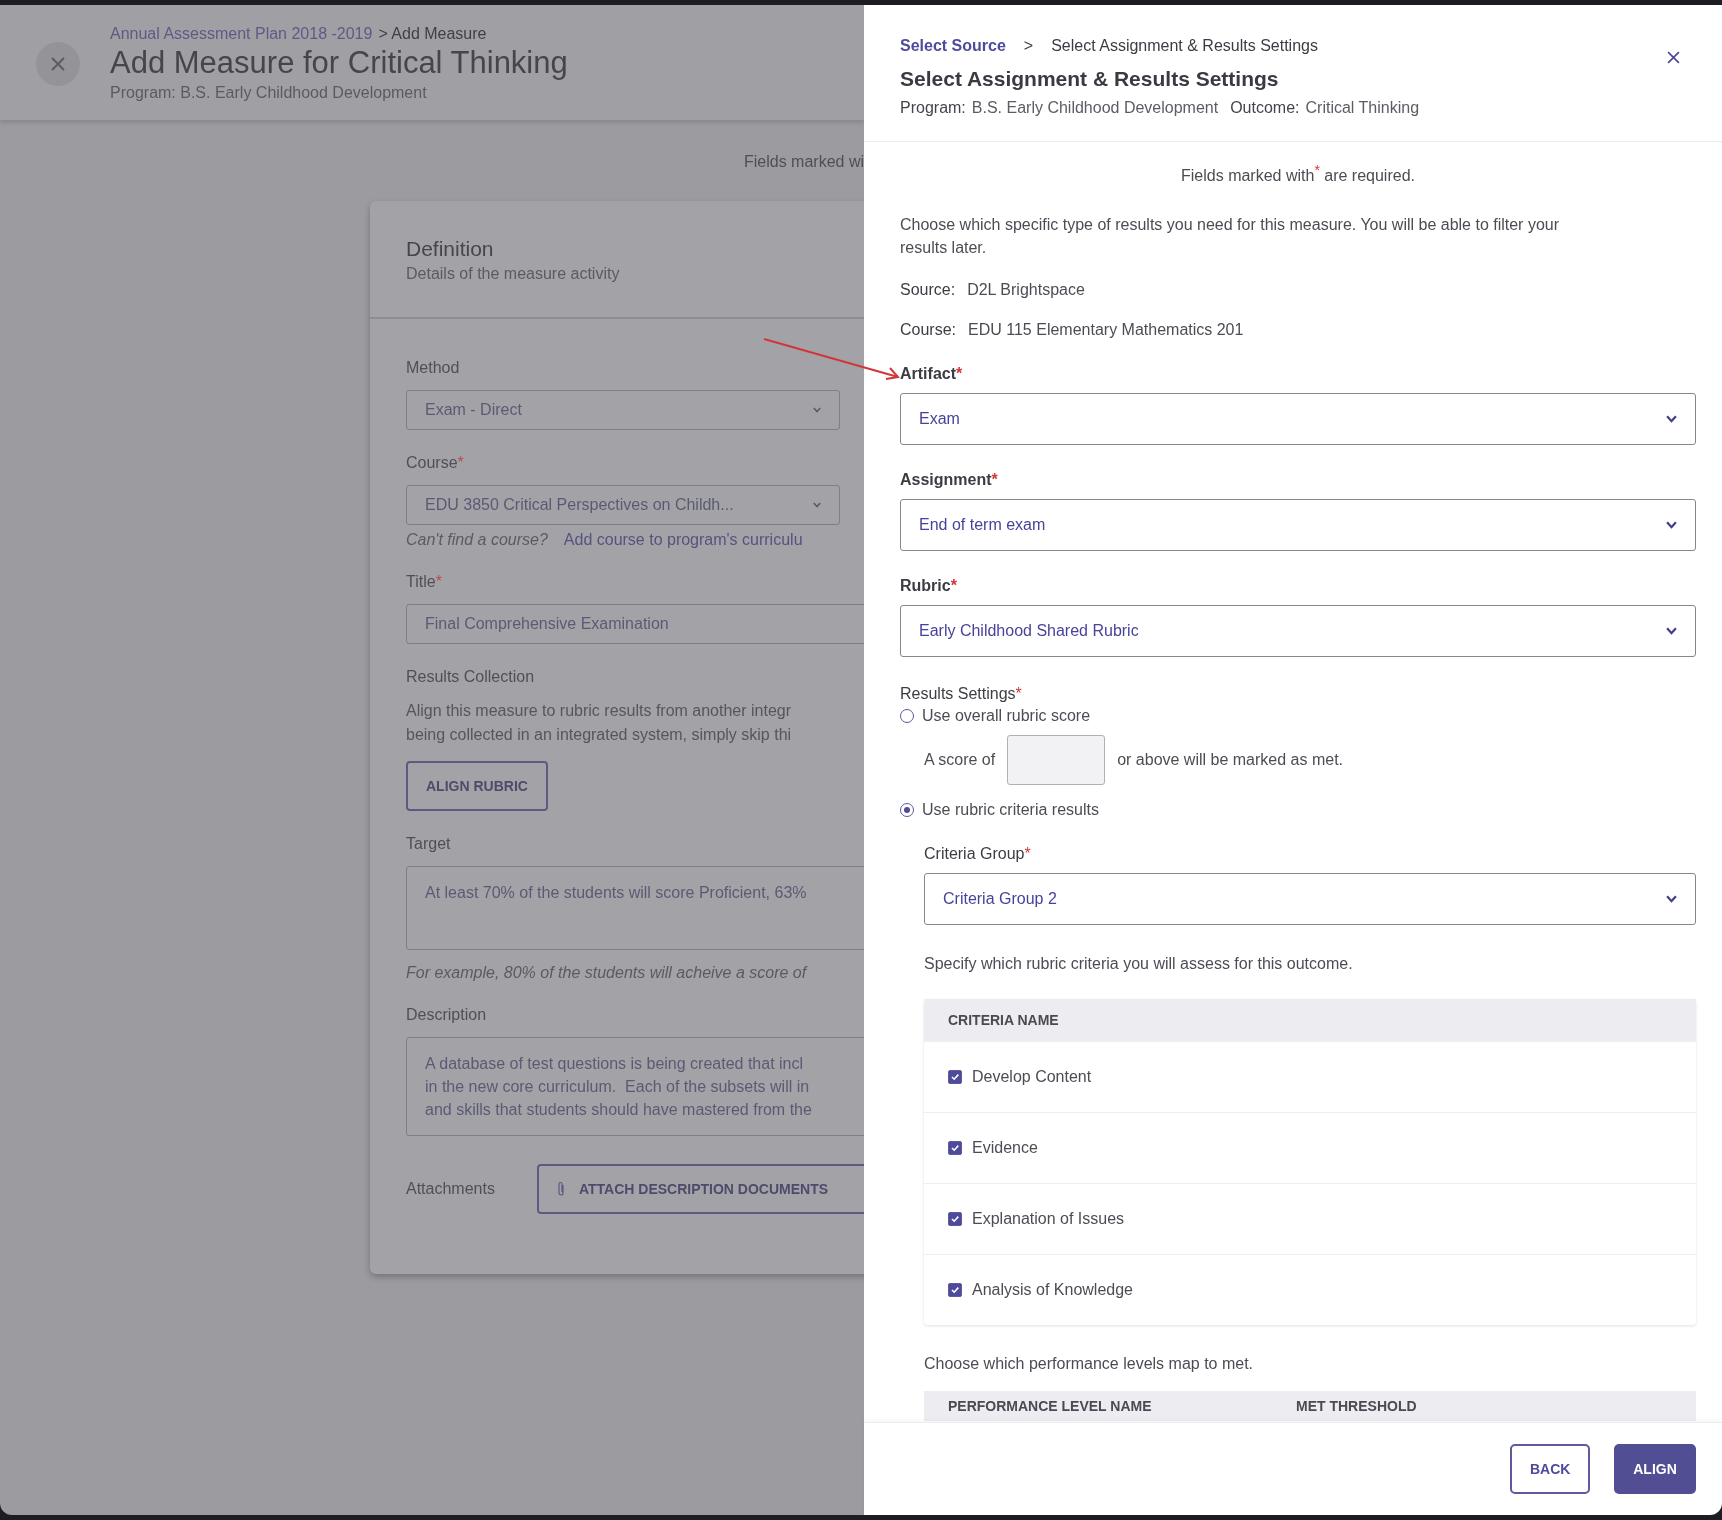 The height and width of the screenshot is (1520, 1722). What do you see at coordinates (1139, 964) in the screenshot?
I see `instruction-text: Specify which rubric criteria you will assess for this outcome.` at bounding box center [1139, 964].